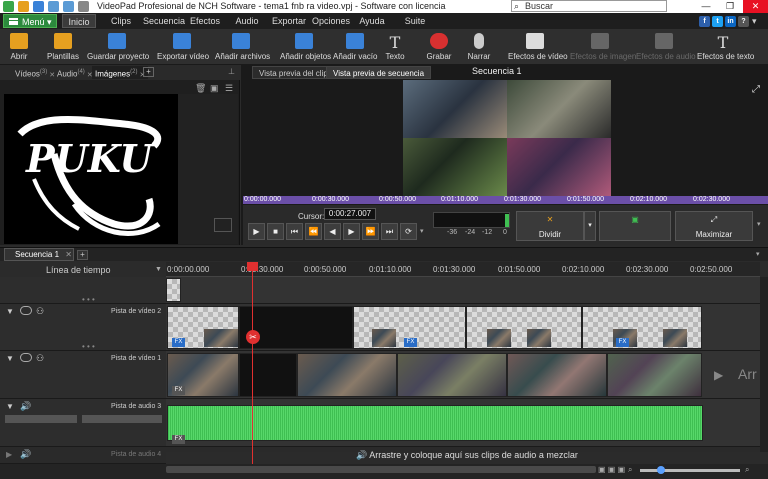  Describe the element at coordinates (68, 254) in the screenshot. I see `close-icon: ✕` at that location.